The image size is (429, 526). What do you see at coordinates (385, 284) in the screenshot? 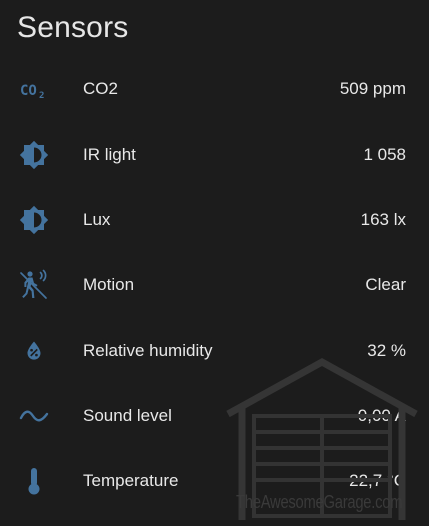
I see `sensor-value: Clear` at bounding box center [385, 284].